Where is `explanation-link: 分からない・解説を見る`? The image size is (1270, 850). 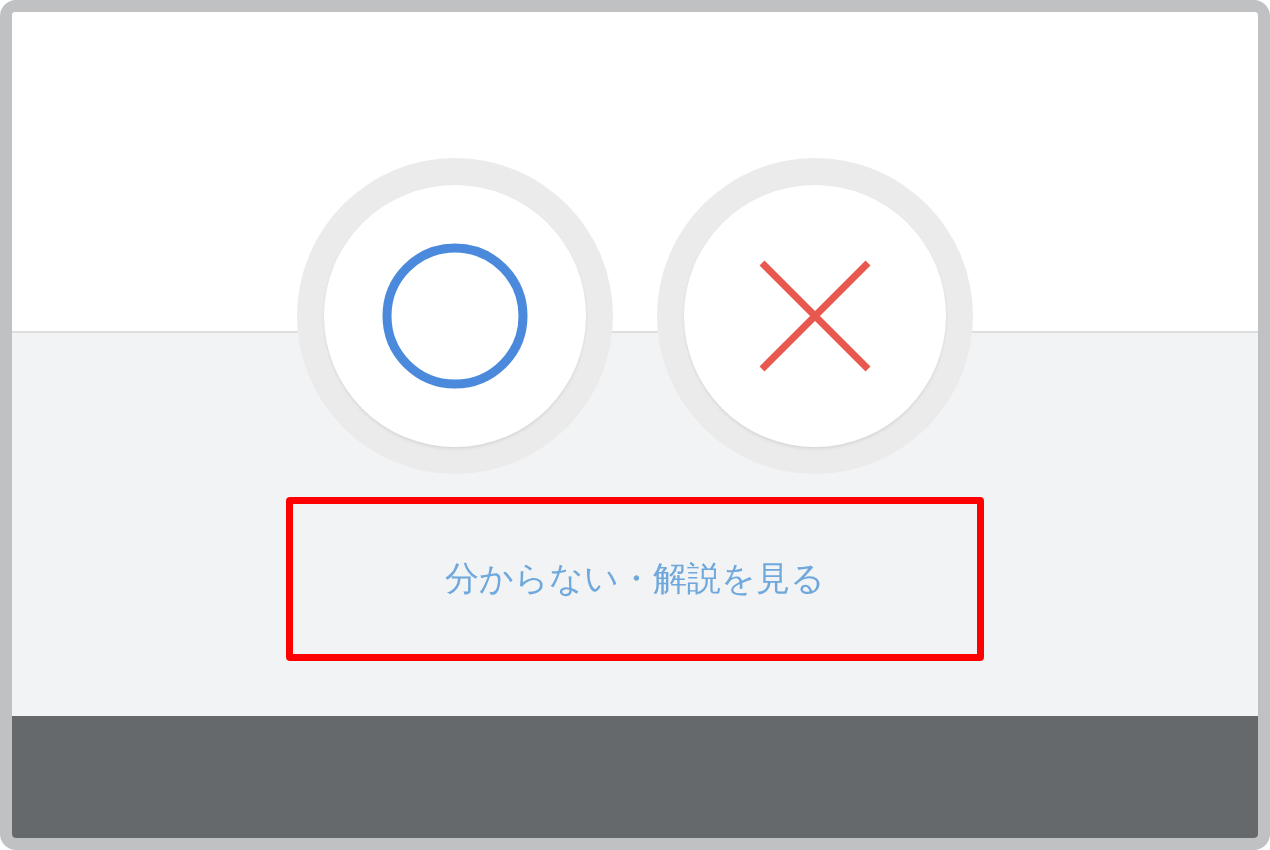 explanation-link: 分からない・解説を見る is located at coordinates (635, 579).